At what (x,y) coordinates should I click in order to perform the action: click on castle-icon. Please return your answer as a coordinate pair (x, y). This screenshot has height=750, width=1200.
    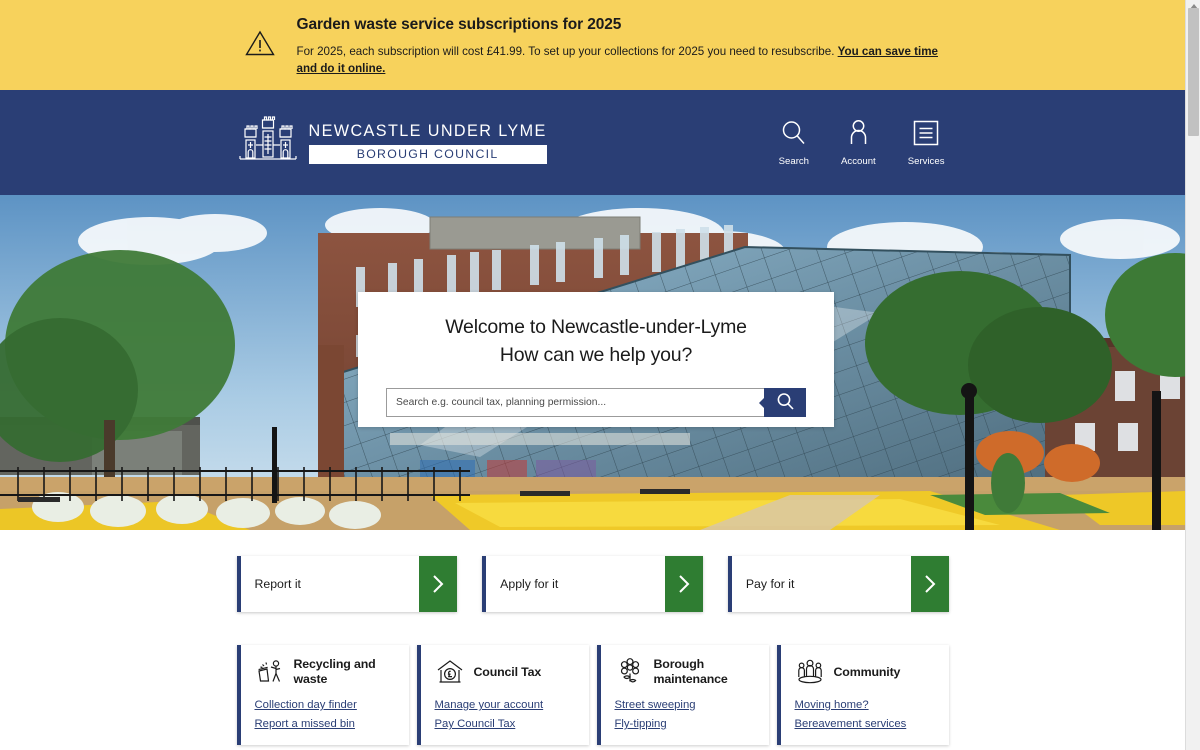
    Looking at the image, I should click on (268, 143).